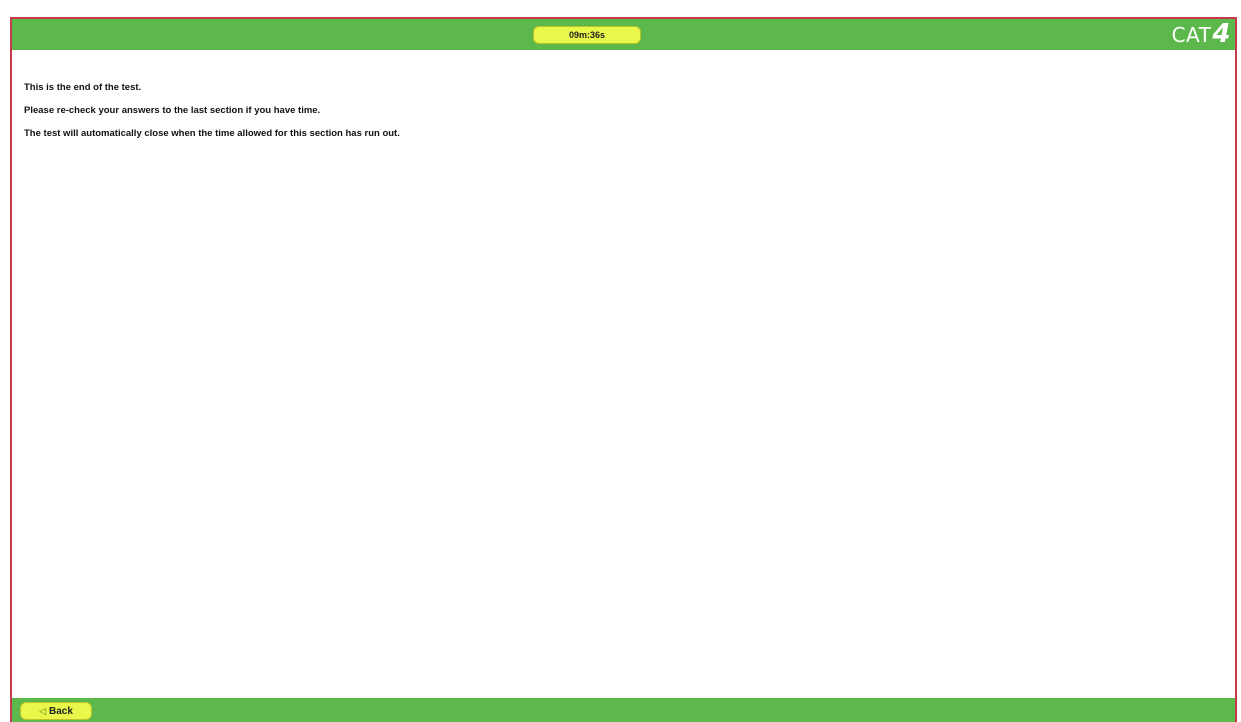  I want to click on back-button-label: Back, so click(61, 711).